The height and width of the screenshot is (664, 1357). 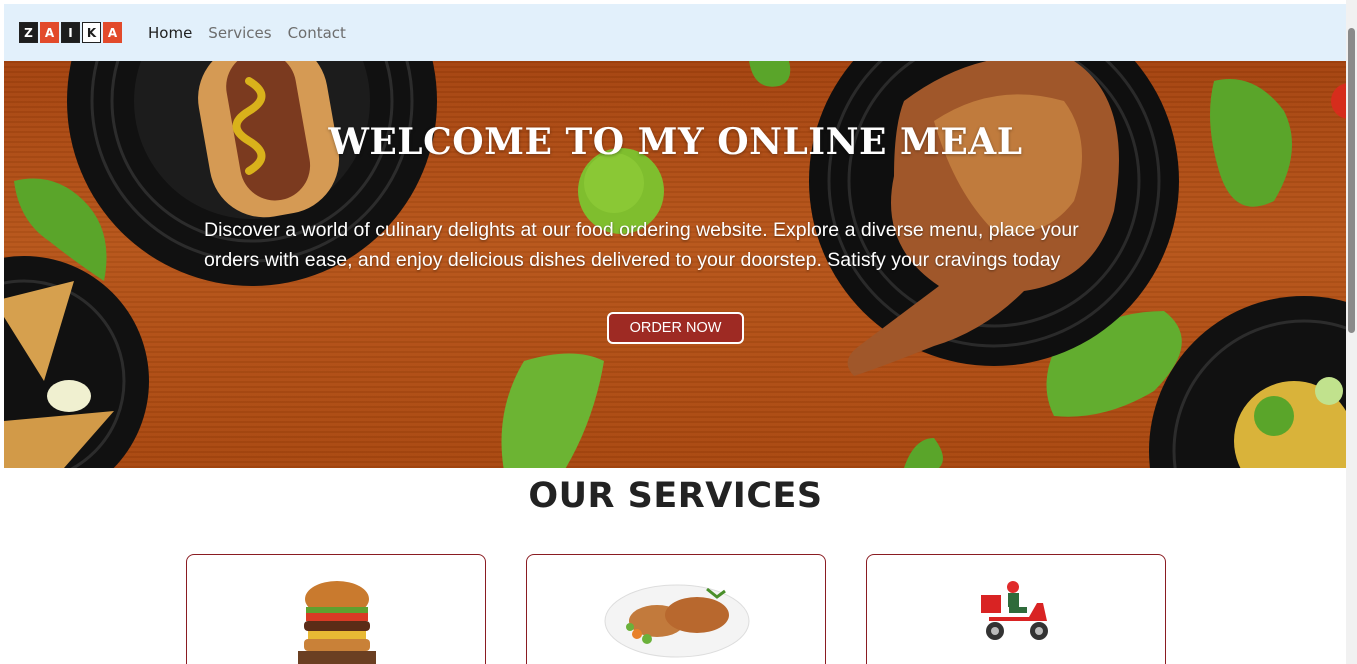 I want to click on logo-letter: I, so click(x=70, y=32).